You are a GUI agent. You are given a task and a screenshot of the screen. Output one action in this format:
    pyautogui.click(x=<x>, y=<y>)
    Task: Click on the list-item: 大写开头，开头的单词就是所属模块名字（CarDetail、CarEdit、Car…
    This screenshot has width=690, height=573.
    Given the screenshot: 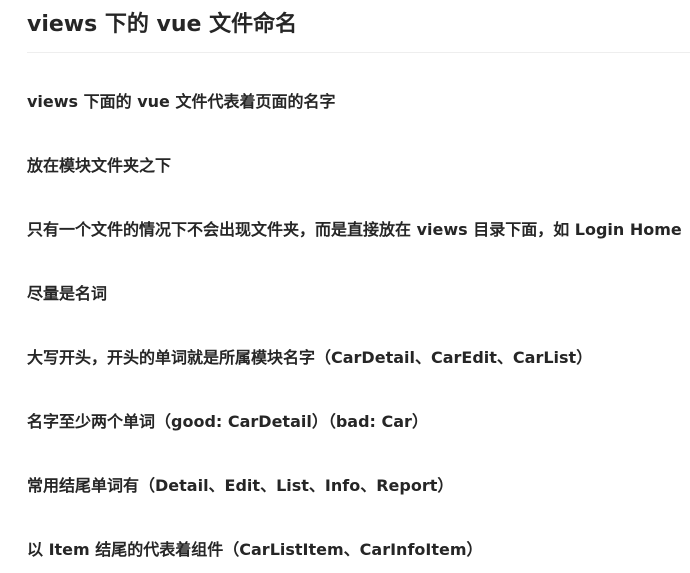 What is the action you would take?
    pyautogui.click(x=310, y=357)
    